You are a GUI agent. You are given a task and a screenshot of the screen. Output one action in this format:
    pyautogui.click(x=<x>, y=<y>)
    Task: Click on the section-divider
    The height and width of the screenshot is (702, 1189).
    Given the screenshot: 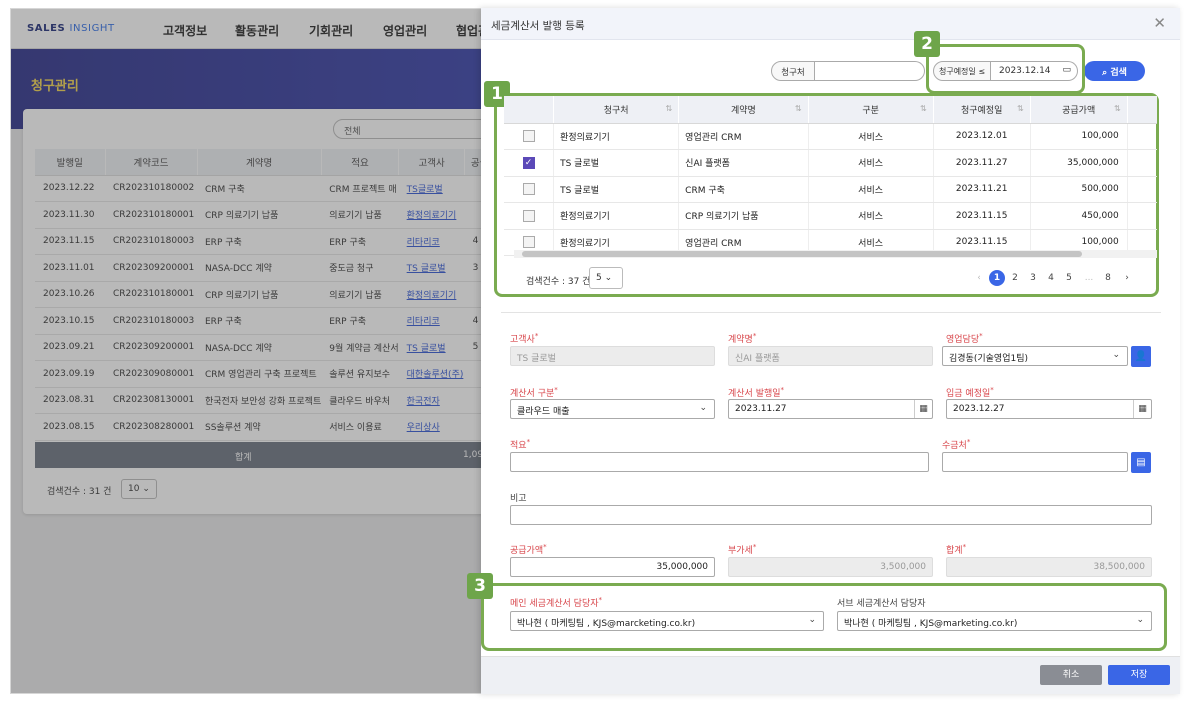 What is the action you would take?
    pyautogui.click(x=831, y=312)
    